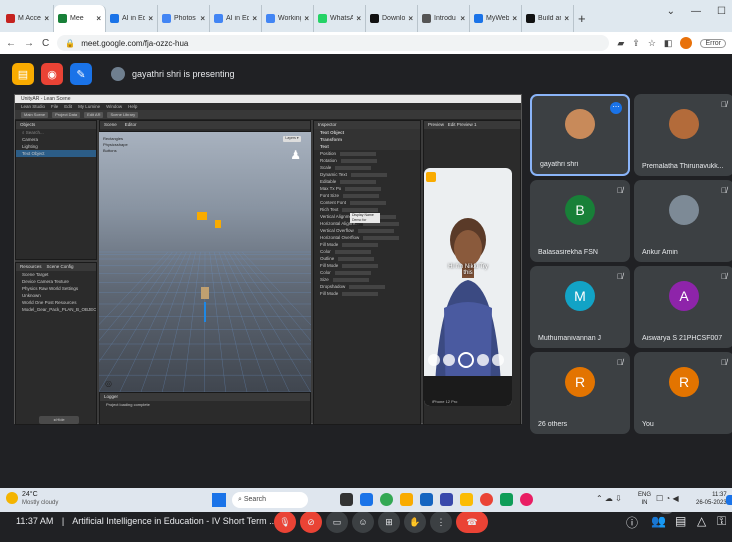  Describe the element at coordinates (721, 521) in the screenshot. I see `lock-host-icon: ⚿` at that location.